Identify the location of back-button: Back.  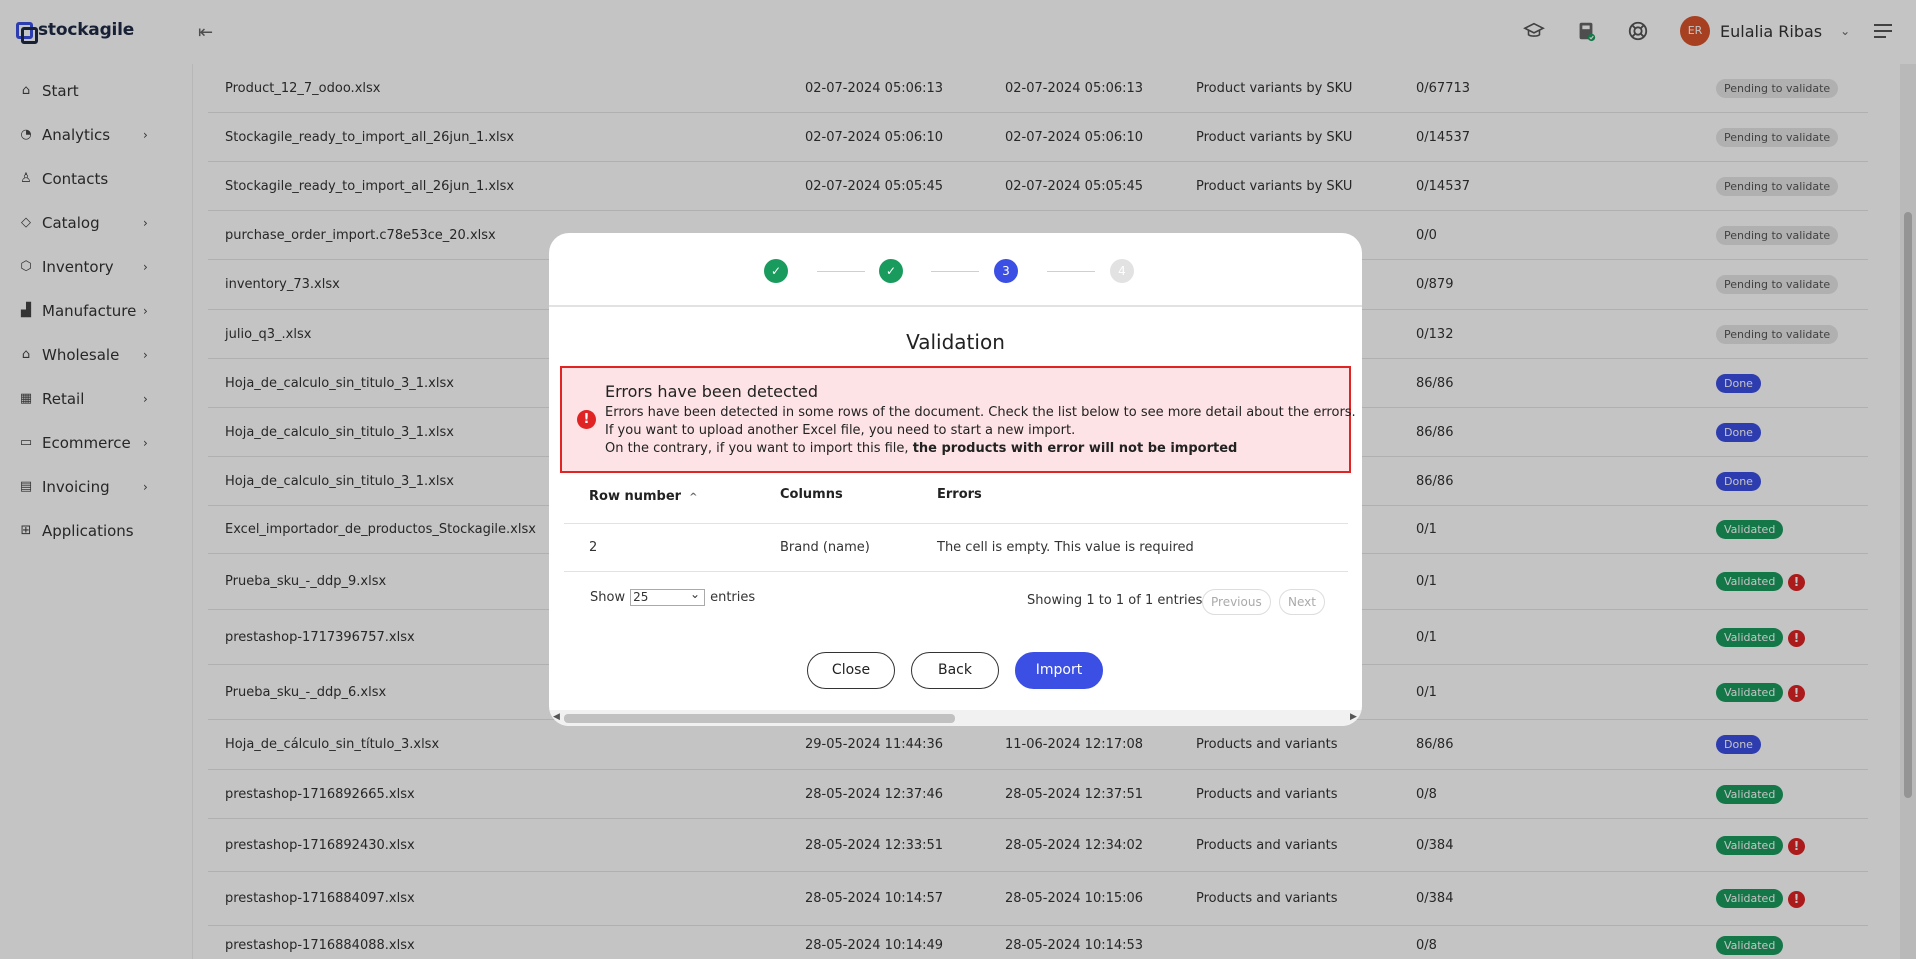
(955, 670).